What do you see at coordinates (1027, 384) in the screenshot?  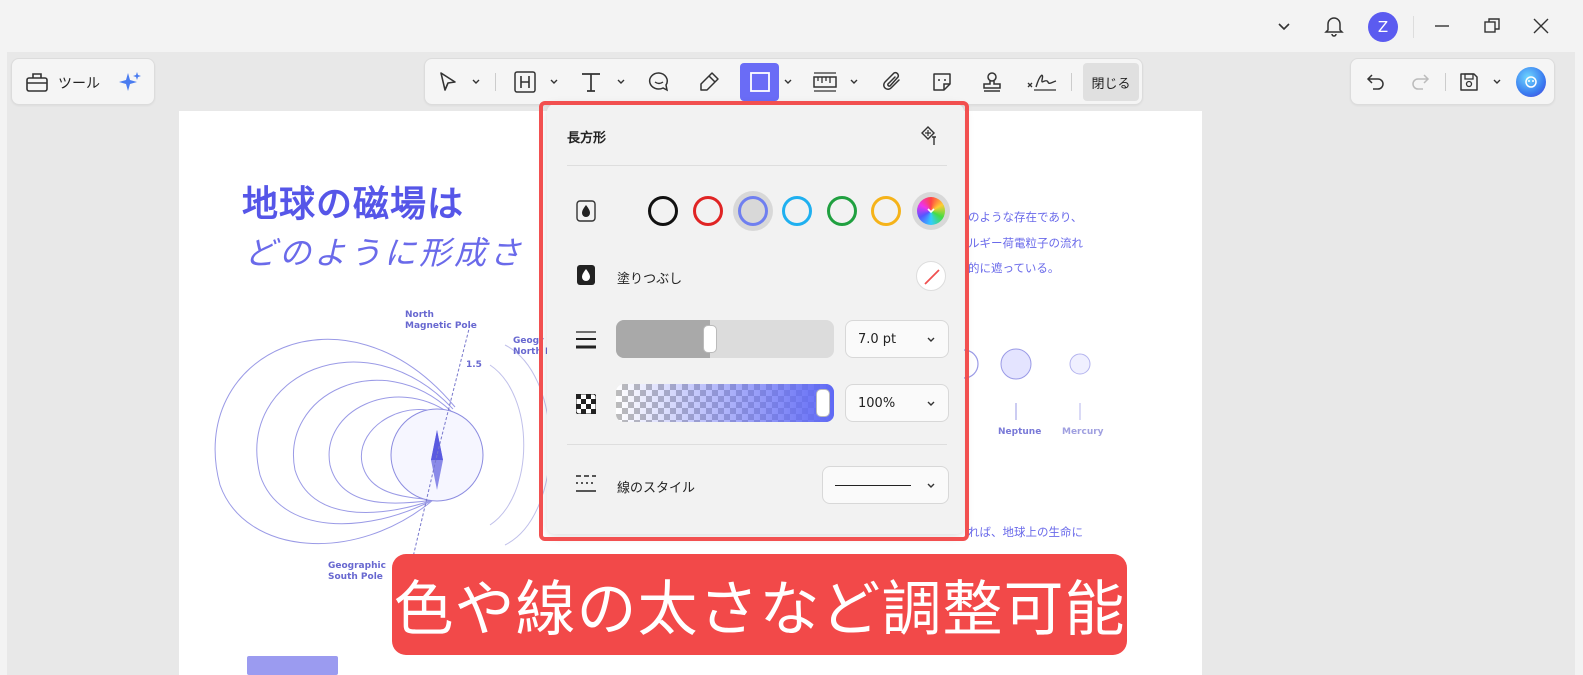 I see `planet-circles` at bounding box center [1027, 384].